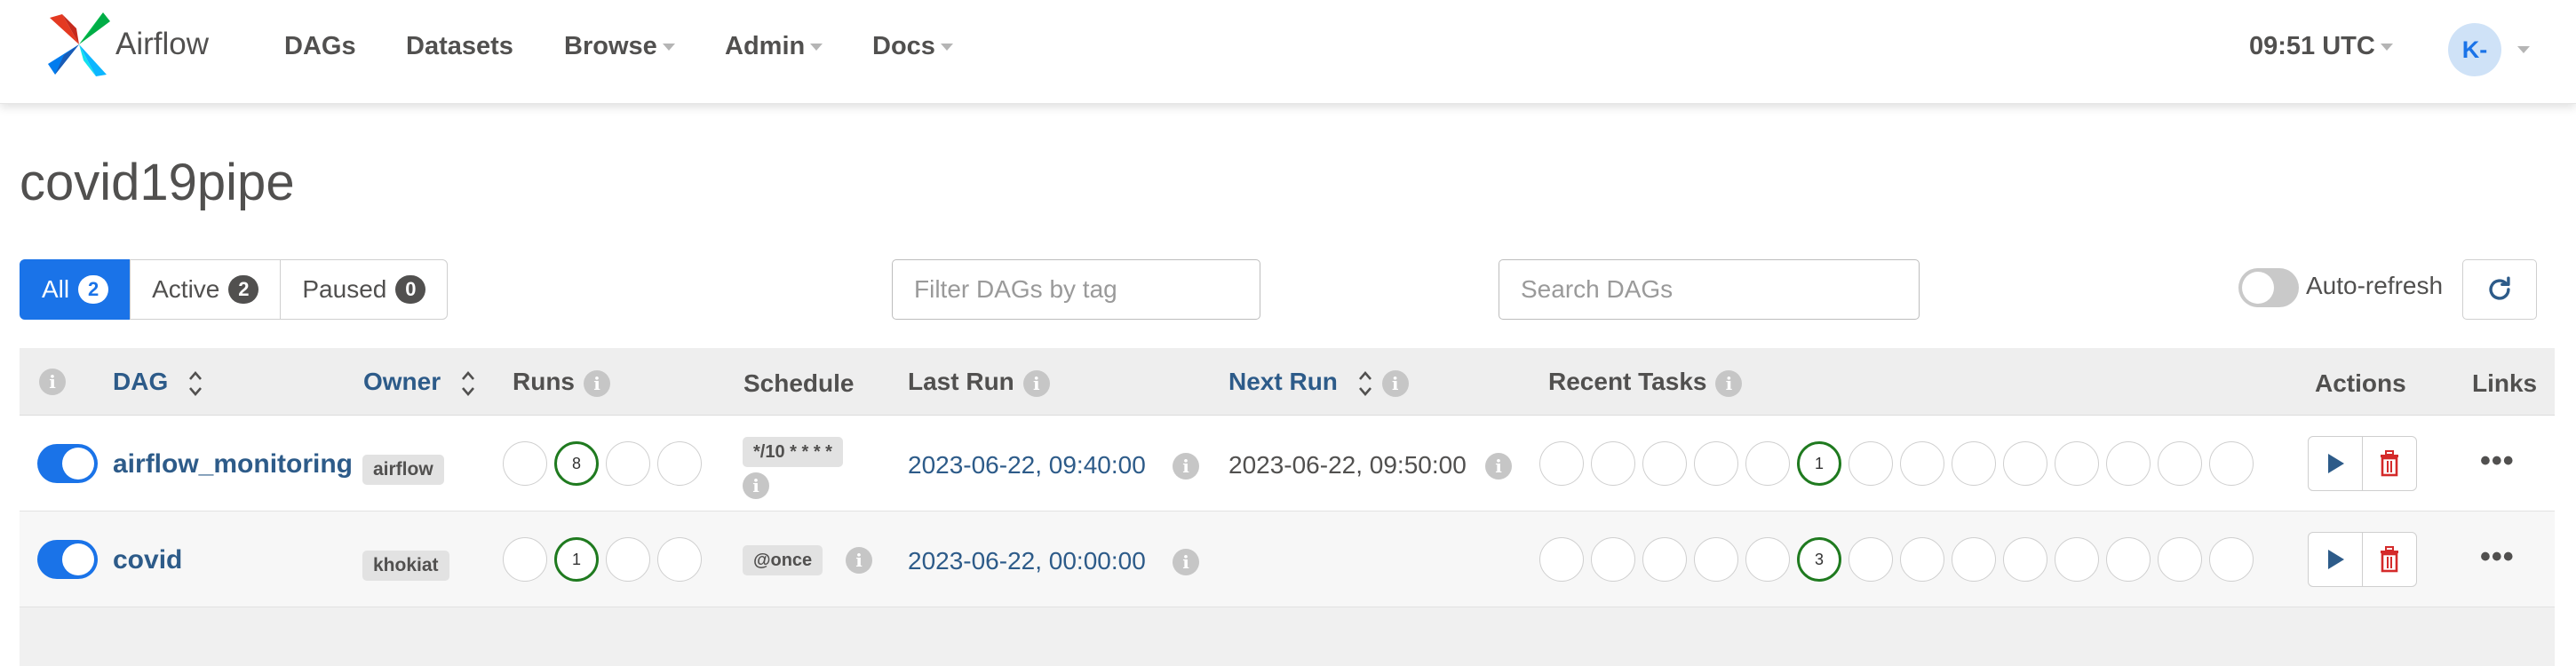 The width and height of the screenshot is (2576, 666). What do you see at coordinates (75, 290) in the screenshot?
I see `filter-all-button: All 2` at bounding box center [75, 290].